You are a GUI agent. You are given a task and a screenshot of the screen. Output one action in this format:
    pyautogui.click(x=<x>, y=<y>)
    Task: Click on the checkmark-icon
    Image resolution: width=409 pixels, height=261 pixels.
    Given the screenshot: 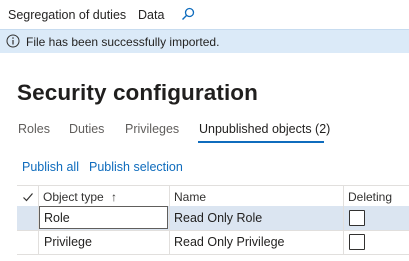 What is the action you would take?
    pyautogui.click(x=28, y=197)
    